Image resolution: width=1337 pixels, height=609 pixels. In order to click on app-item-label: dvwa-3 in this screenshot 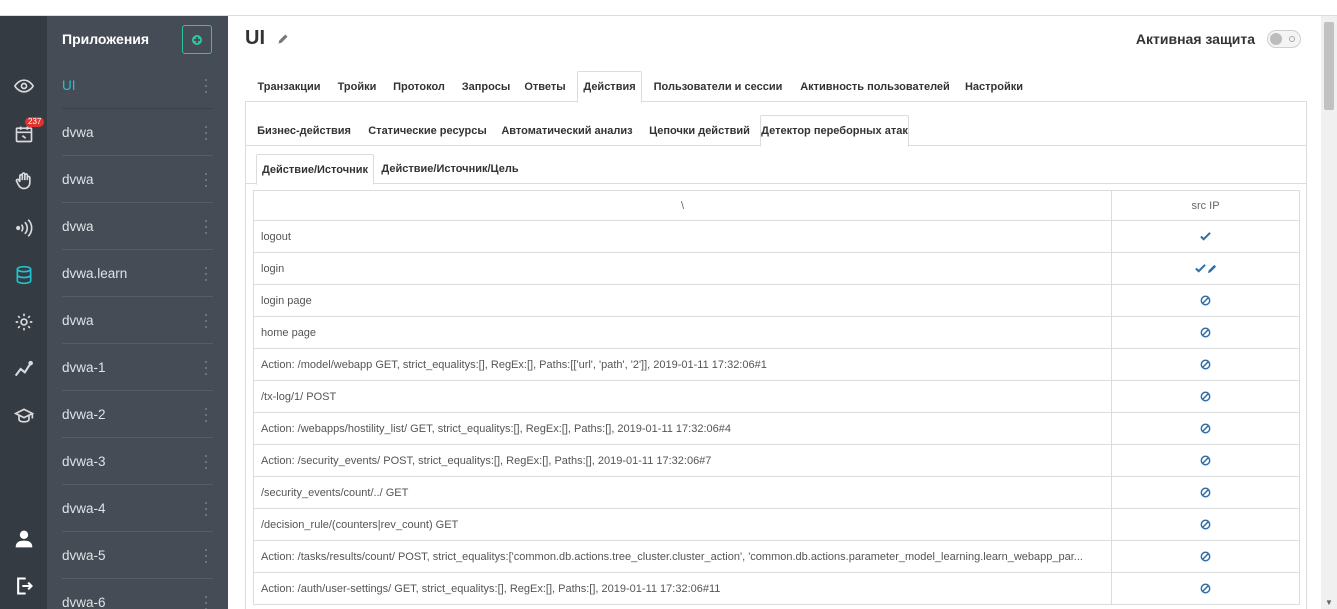, I will do `click(84, 461)`.